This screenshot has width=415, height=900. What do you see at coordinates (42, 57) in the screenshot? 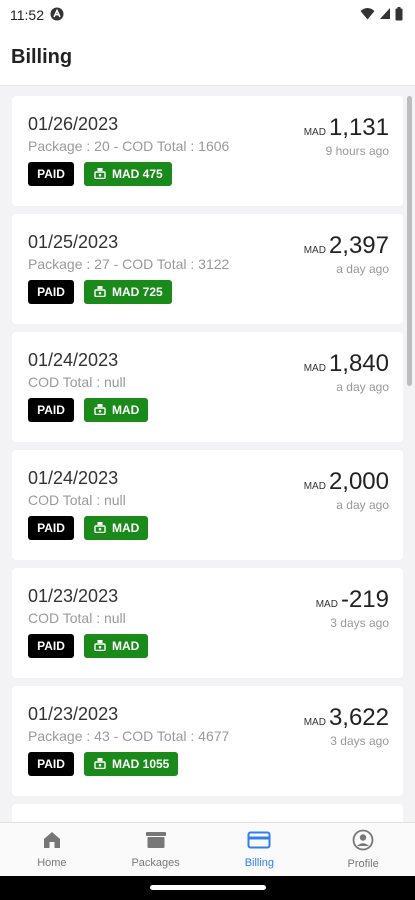
I see `page-title: Billing` at bounding box center [42, 57].